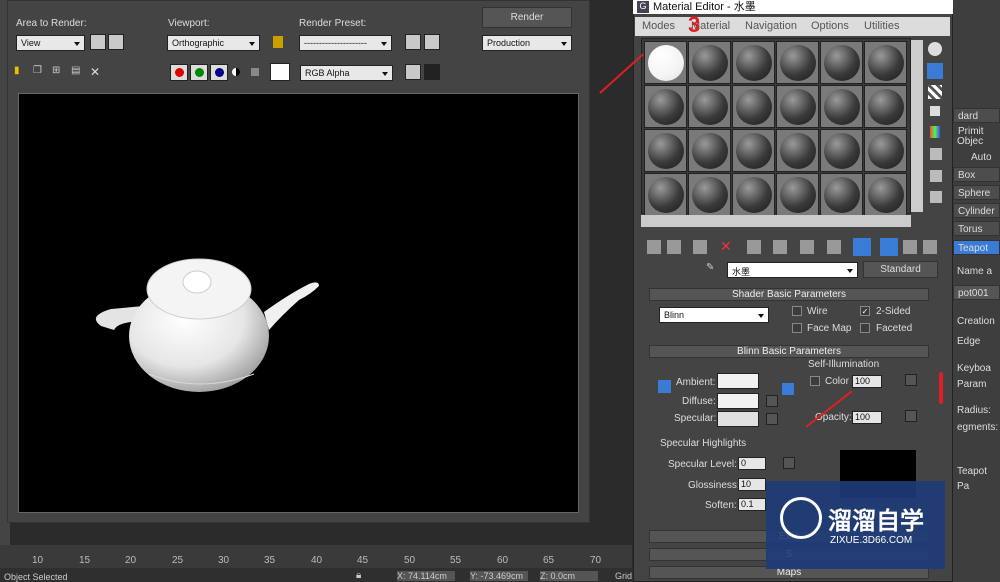  I want to click on copy-image-icon: ❐, so click(41, 73).